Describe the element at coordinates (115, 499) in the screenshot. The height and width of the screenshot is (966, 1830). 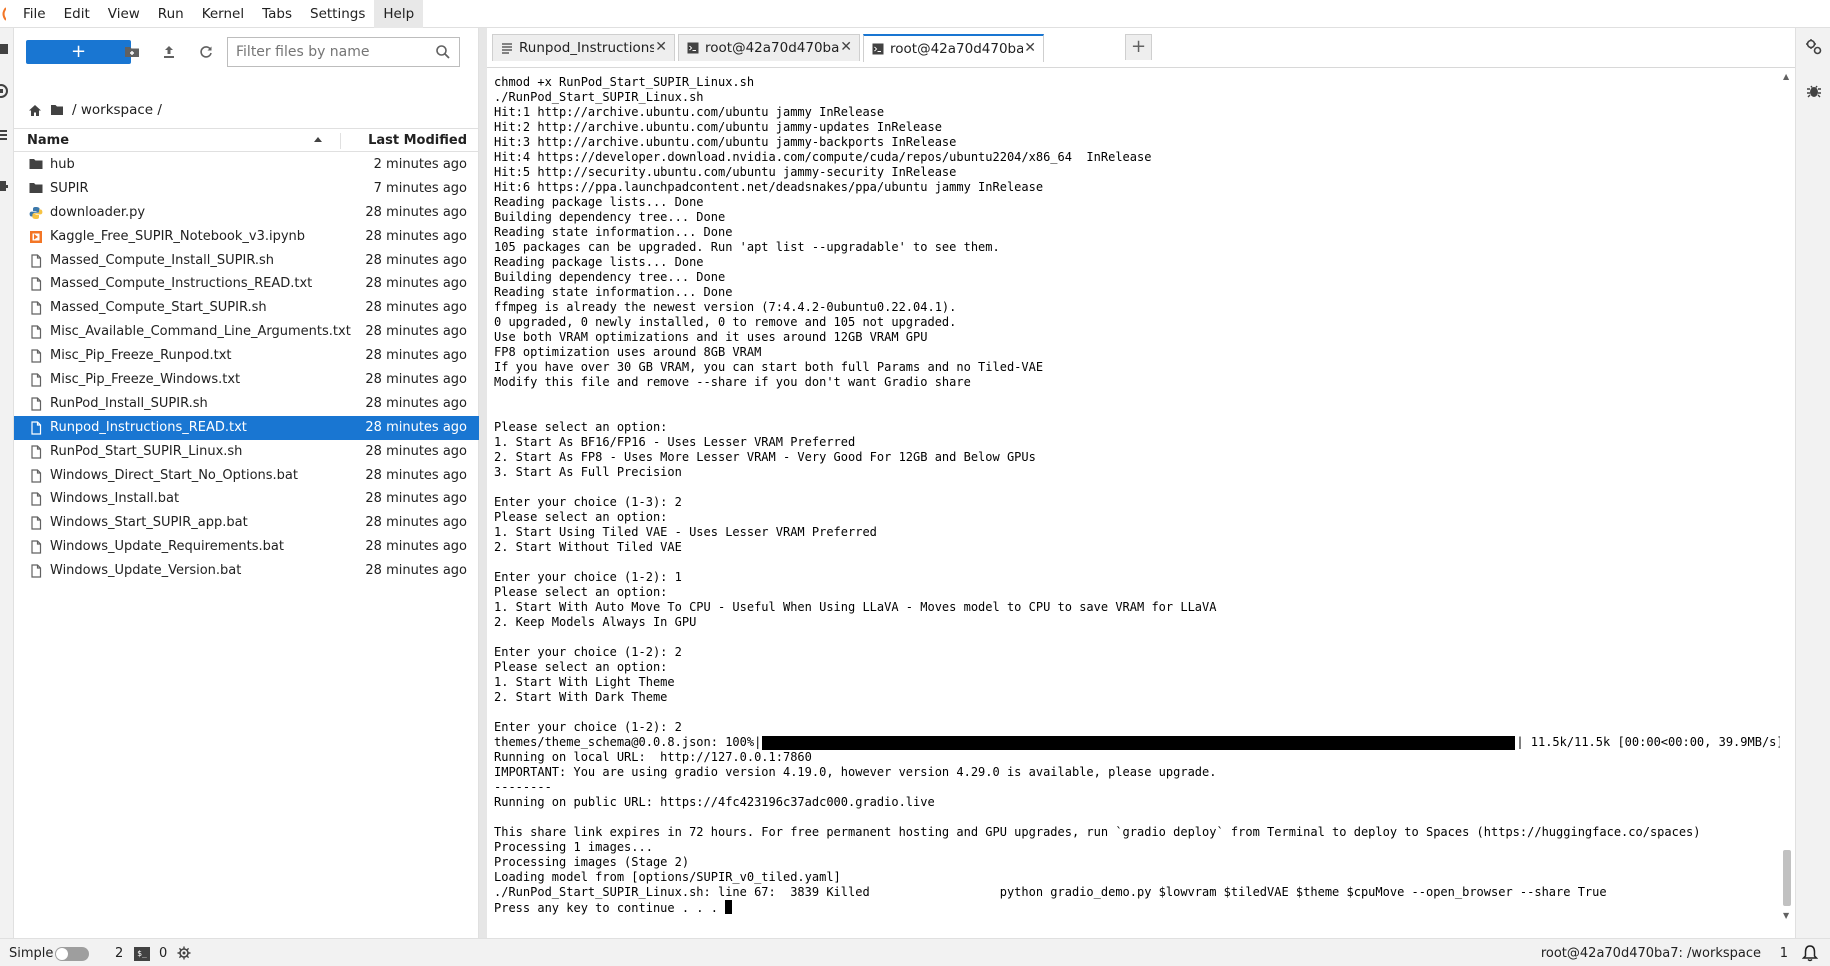
I see `file-name: Windows_Install.bat` at that location.